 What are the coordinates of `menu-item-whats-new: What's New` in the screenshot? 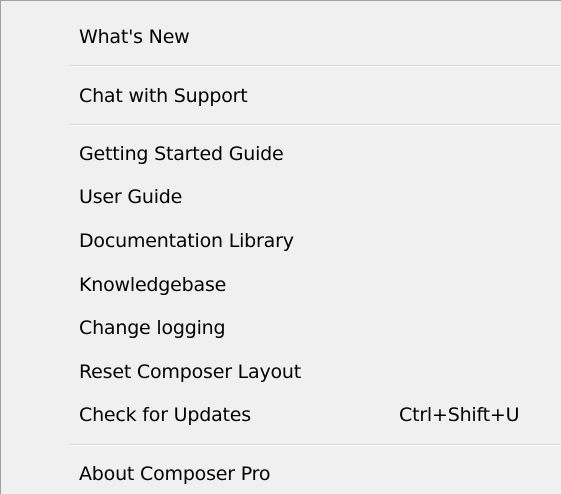 It's located at (281, 37).